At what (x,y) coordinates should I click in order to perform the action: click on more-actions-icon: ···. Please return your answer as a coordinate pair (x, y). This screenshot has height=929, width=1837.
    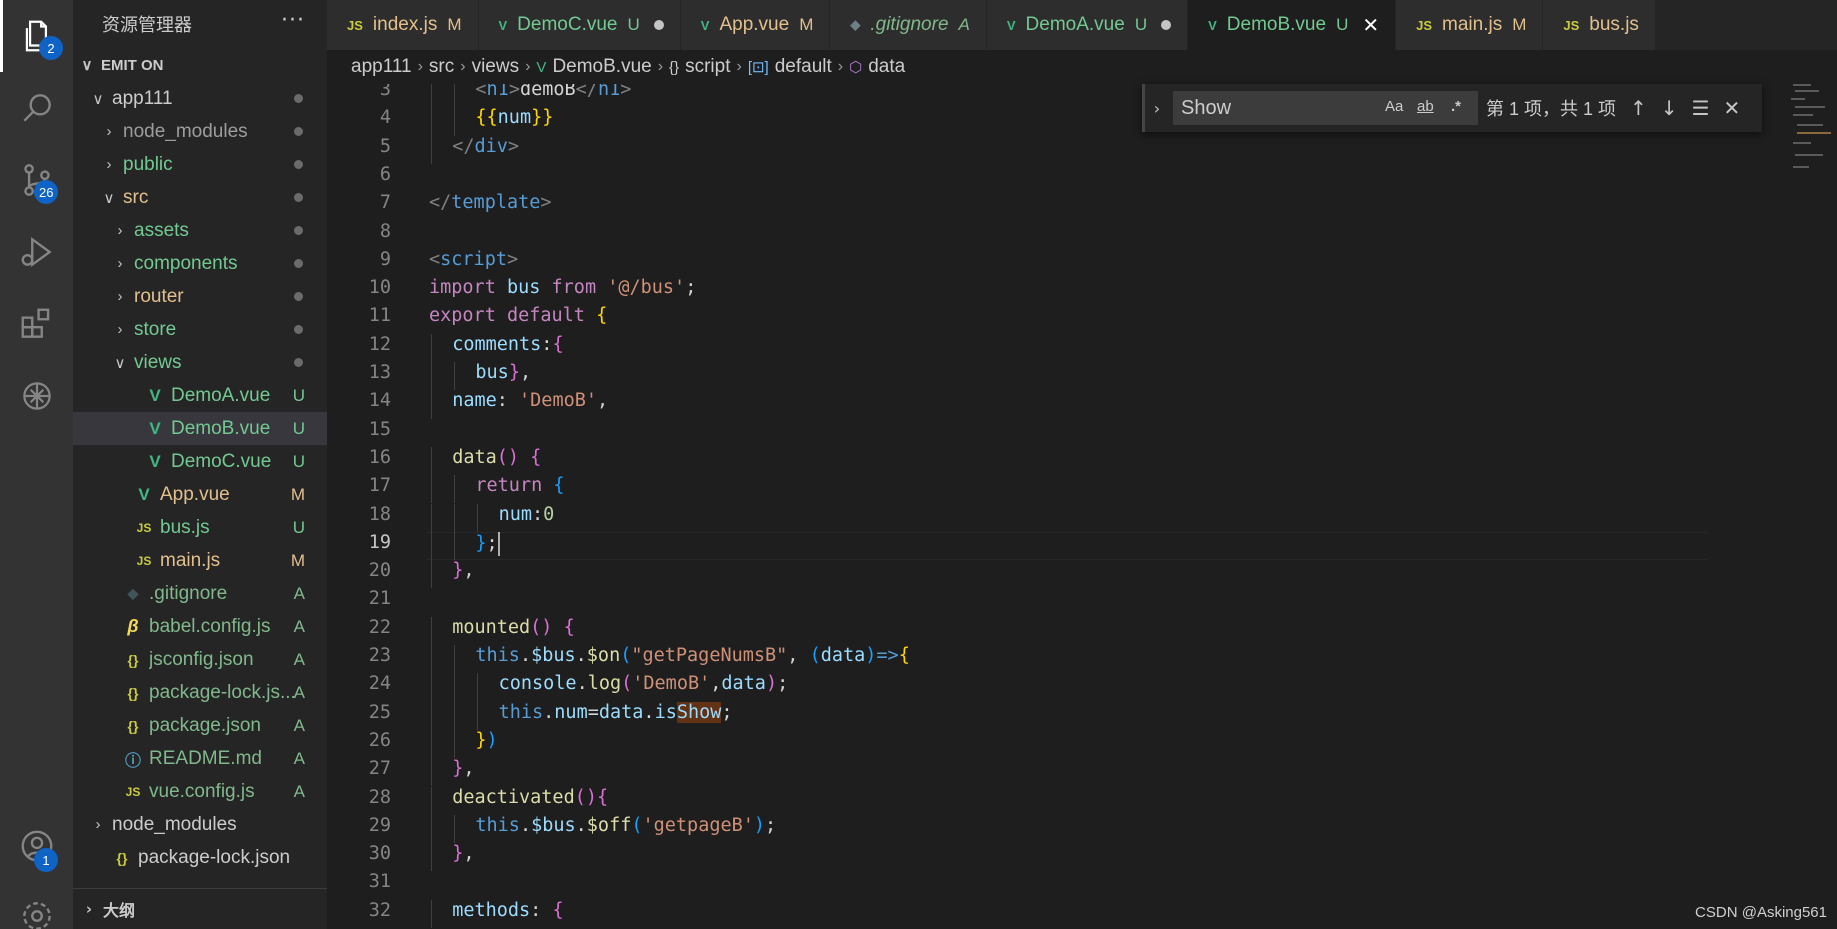
    Looking at the image, I should click on (293, 20).